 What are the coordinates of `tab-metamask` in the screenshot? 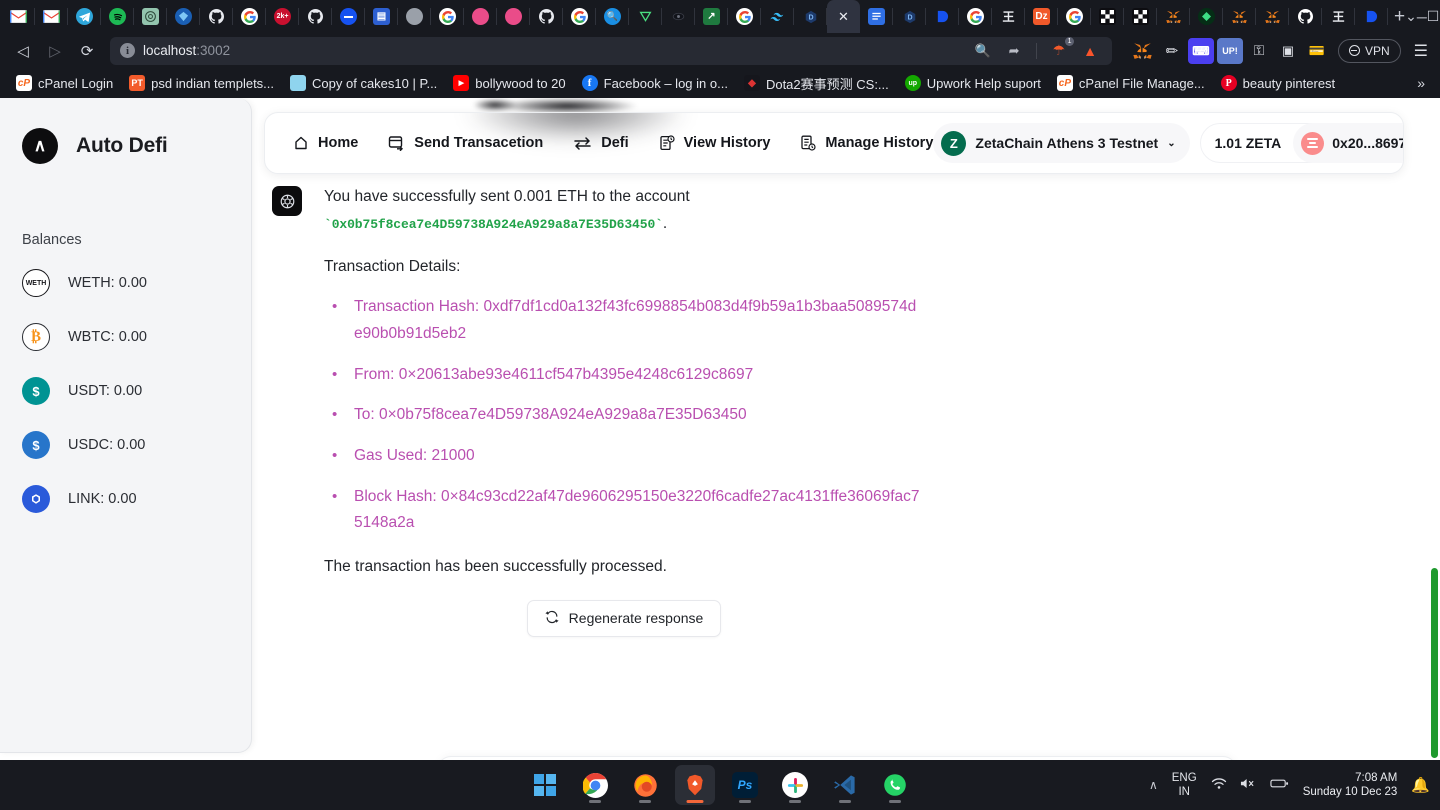 It's located at (1173, 16).